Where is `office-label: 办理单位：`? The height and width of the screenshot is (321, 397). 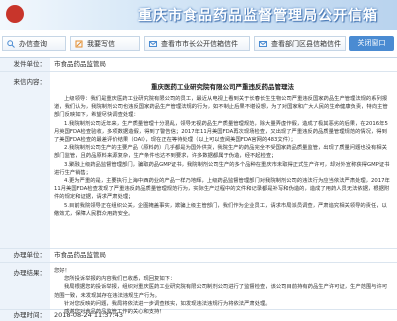
office-label: 办理单位： is located at coordinates (25, 255).